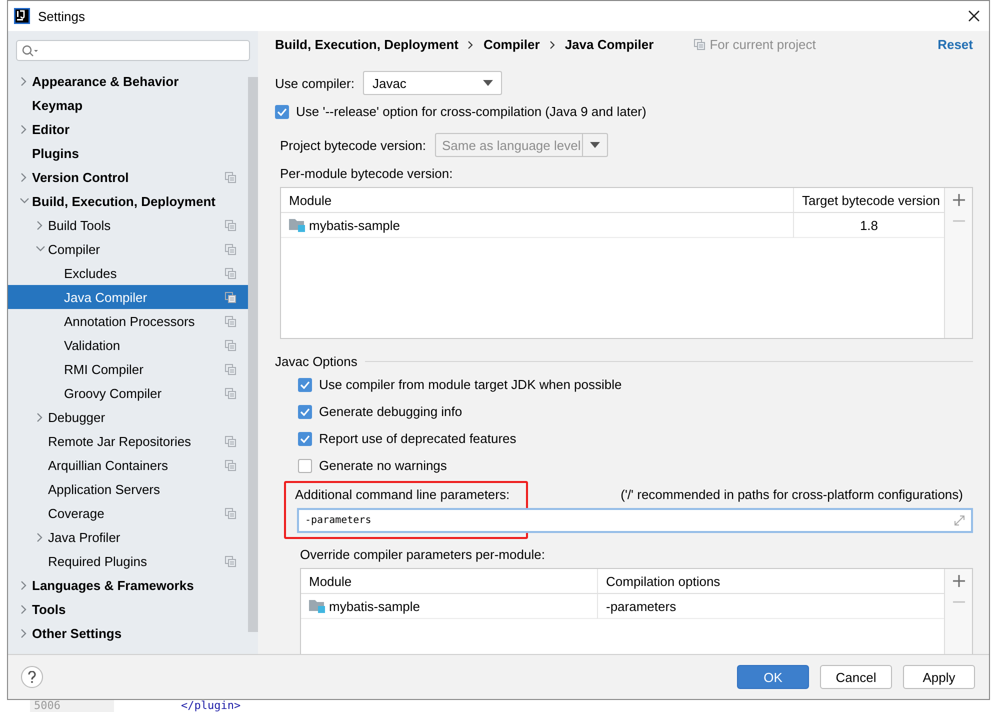  Describe the element at coordinates (353, 145) in the screenshot. I see `field-label: Project bytecode version:` at that location.